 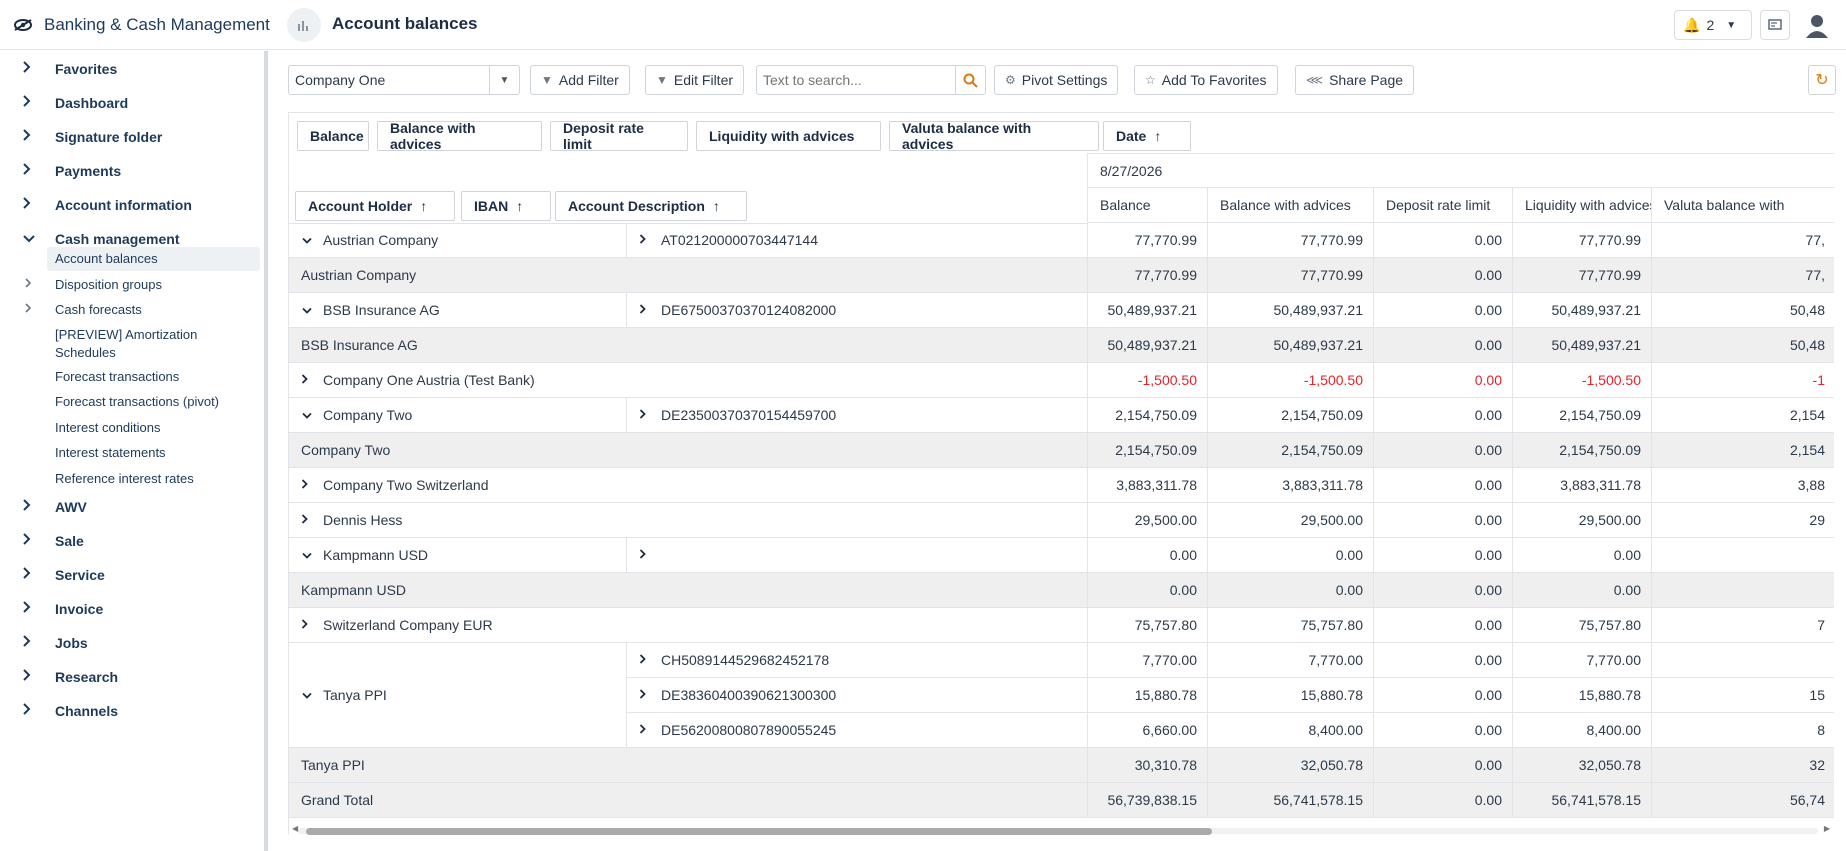 I want to click on row-holder: Austrian Company, so click(x=458, y=240).